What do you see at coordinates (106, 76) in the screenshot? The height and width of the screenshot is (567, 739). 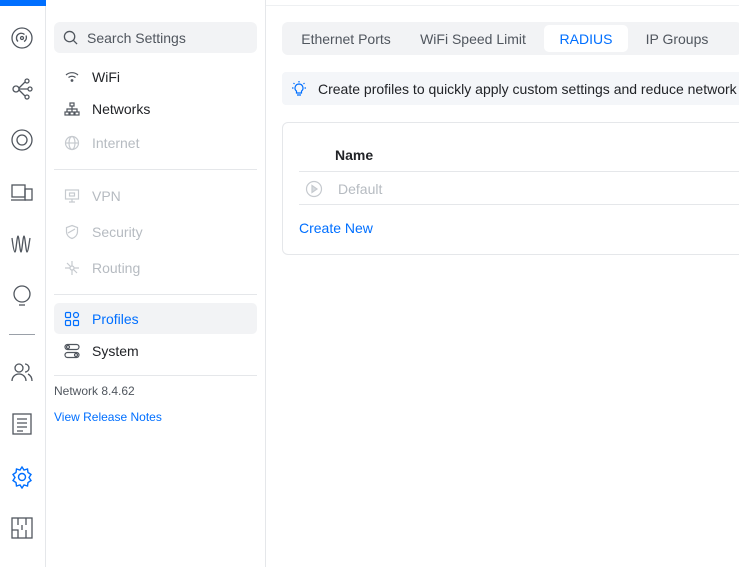 I see `sidebar-item-label: WiFi` at bounding box center [106, 76].